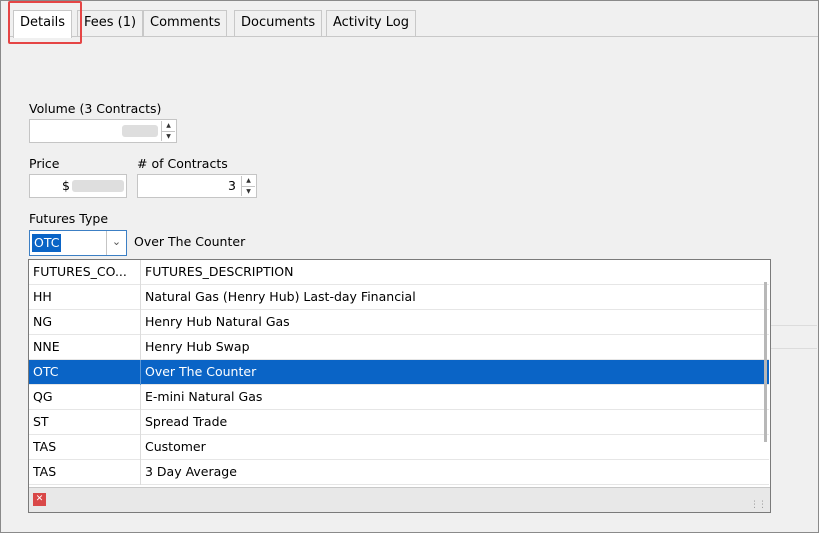  Describe the element at coordinates (219, 272) in the screenshot. I see `column-header-description: FUTURES_DESCRIPTION` at that location.